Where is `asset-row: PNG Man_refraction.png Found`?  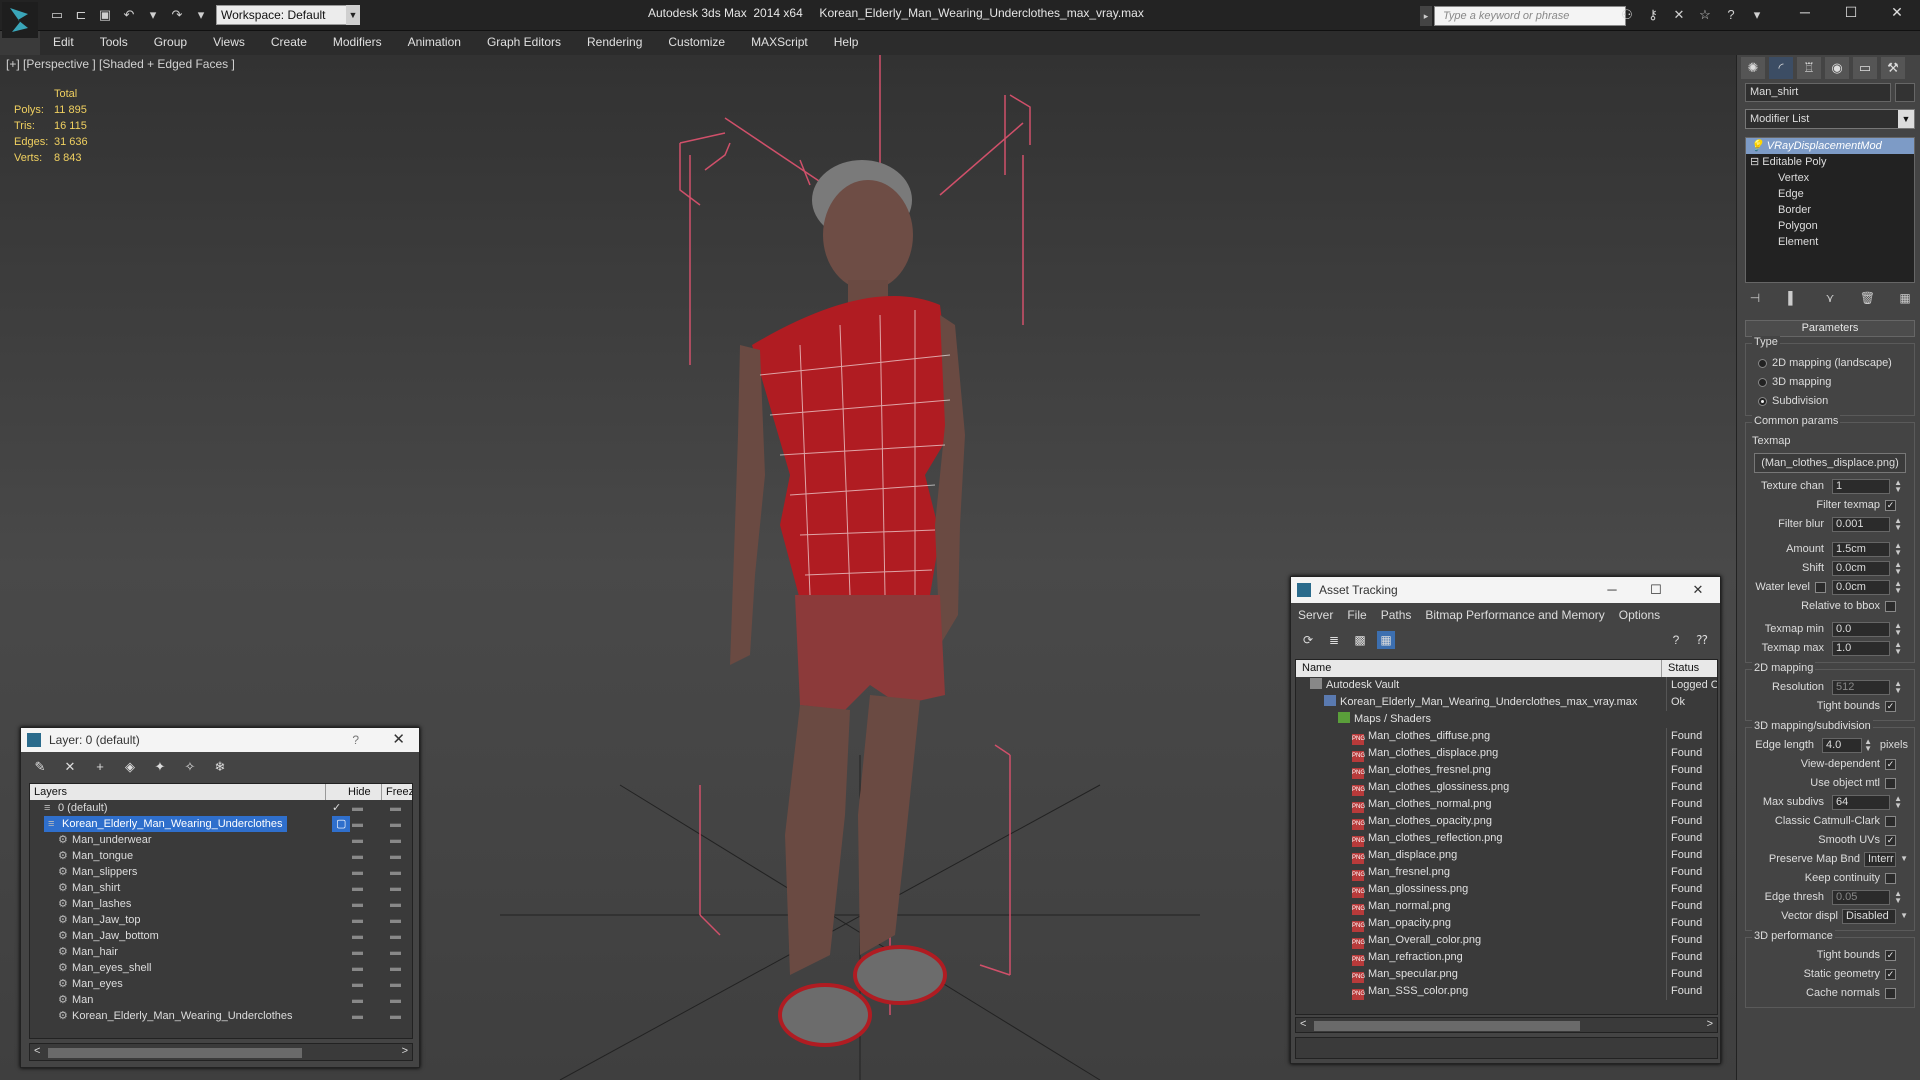
asset-row: PNG Man_refraction.png Found is located at coordinates (1506, 957).